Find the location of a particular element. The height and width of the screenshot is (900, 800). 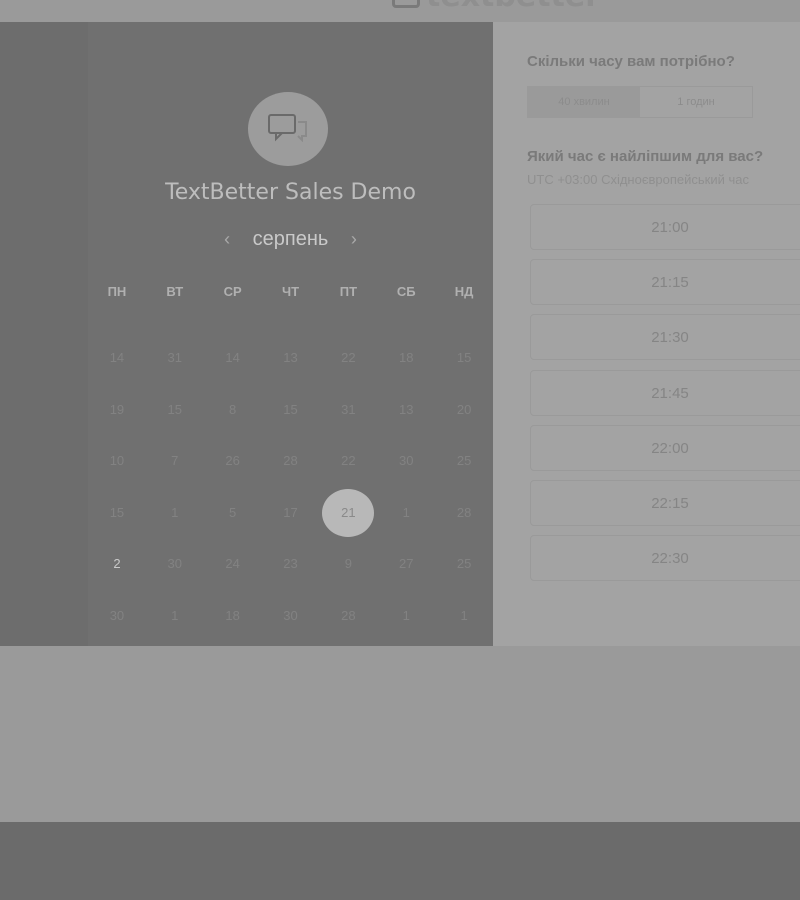

calendar-day: 27 is located at coordinates (406, 564).